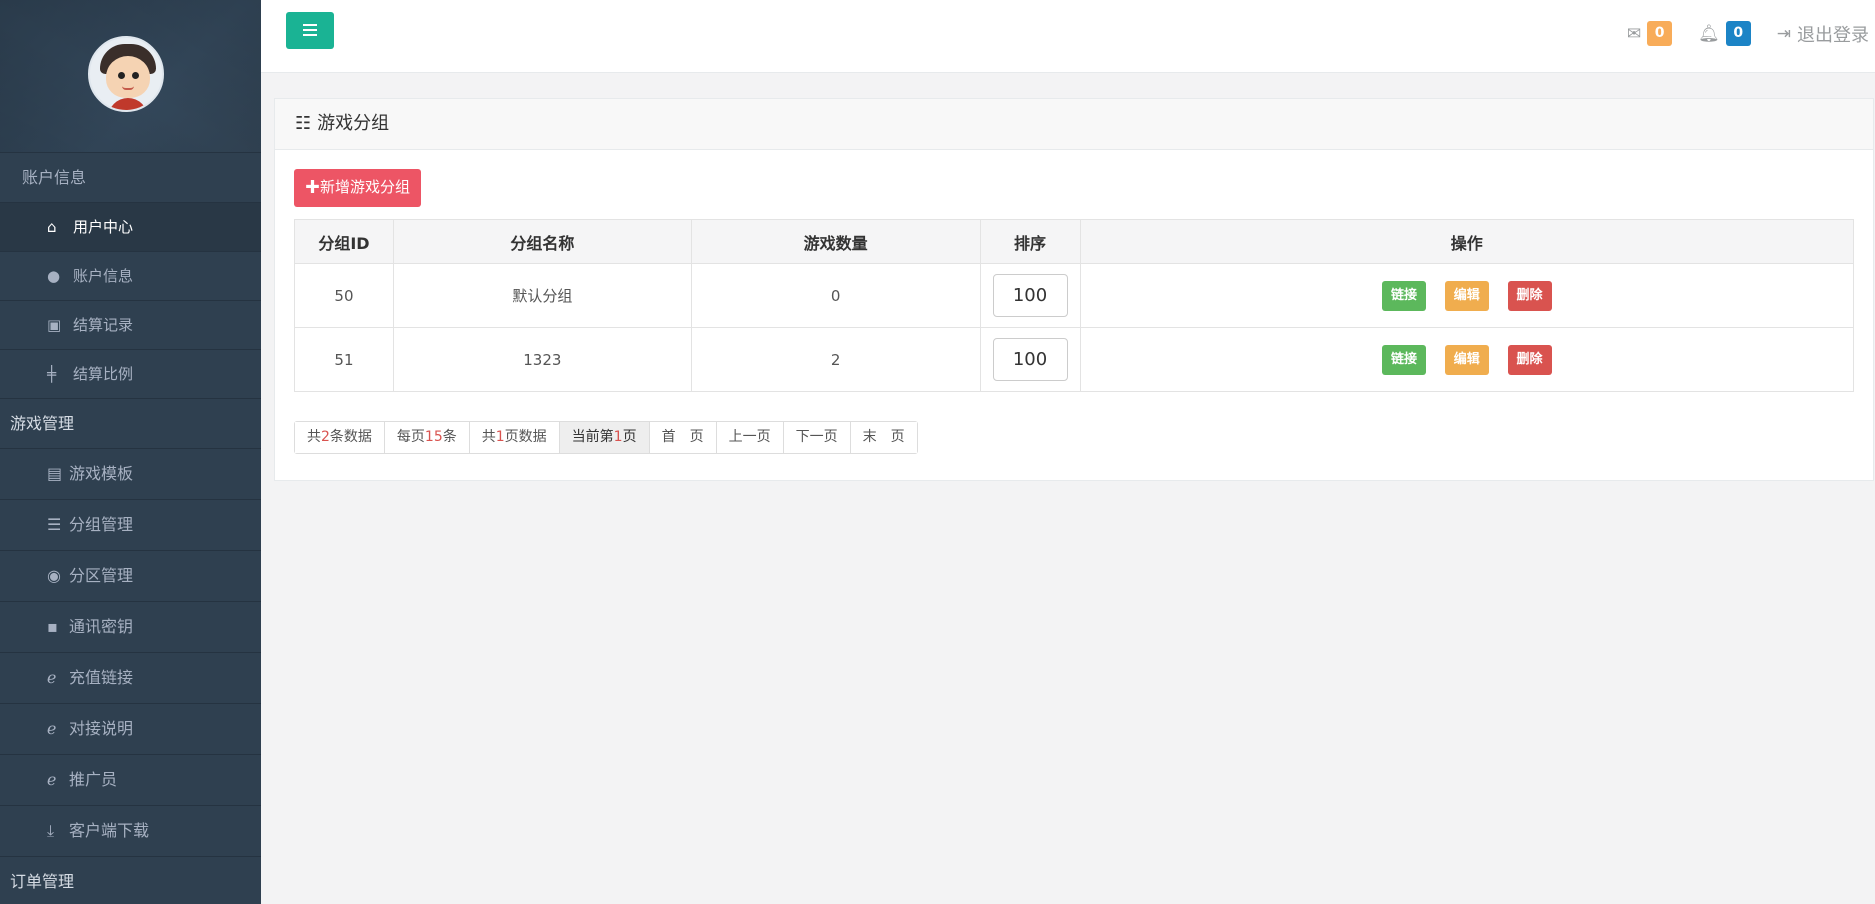 The width and height of the screenshot is (1875, 904). Describe the element at coordinates (101, 524) in the screenshot. I see `sidebar-item-label: 分组管理` at that location.